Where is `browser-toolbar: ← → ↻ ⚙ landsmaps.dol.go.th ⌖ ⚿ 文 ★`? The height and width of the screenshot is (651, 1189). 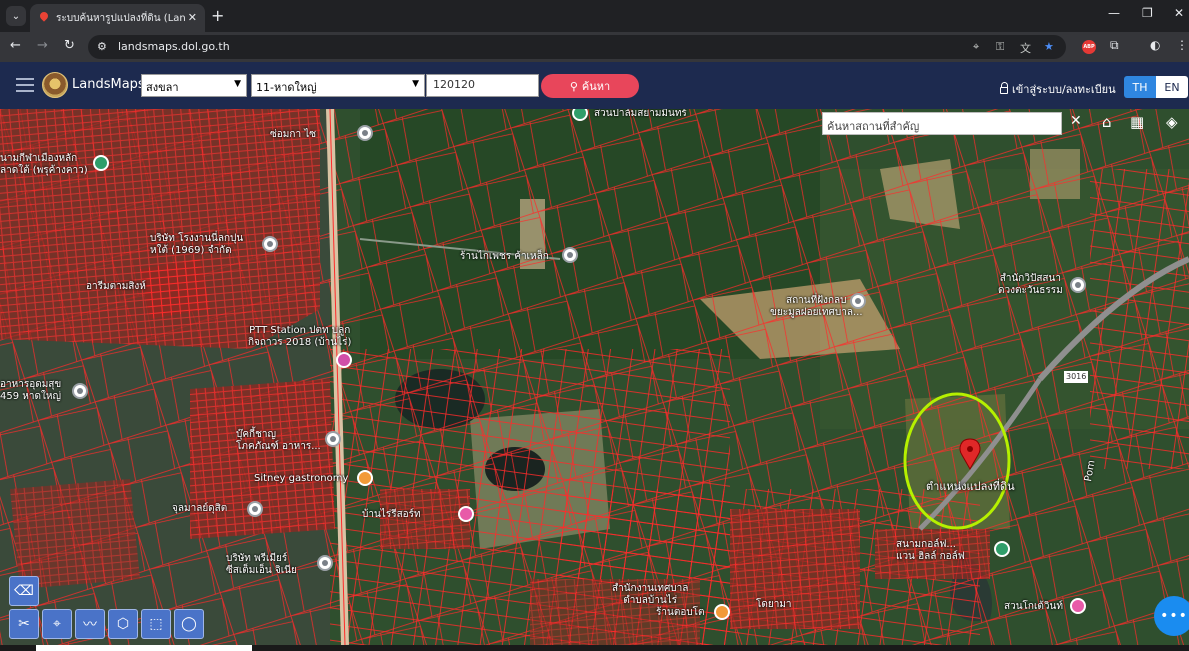
browser-toolbar: ← → ↻ ⚙ landsmaps.dol.go.th ⌖ ⚿ 文 ★ is located at coordinates (594, 47).